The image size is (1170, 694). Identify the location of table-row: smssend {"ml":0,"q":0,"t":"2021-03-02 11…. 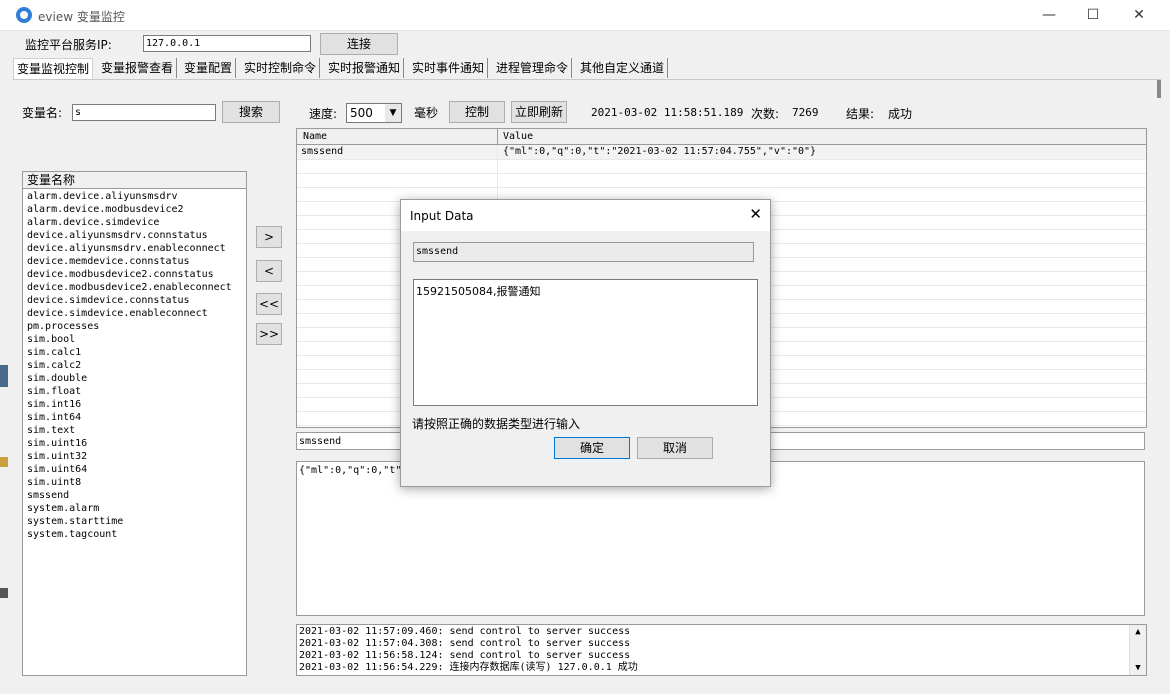
(721, 152).